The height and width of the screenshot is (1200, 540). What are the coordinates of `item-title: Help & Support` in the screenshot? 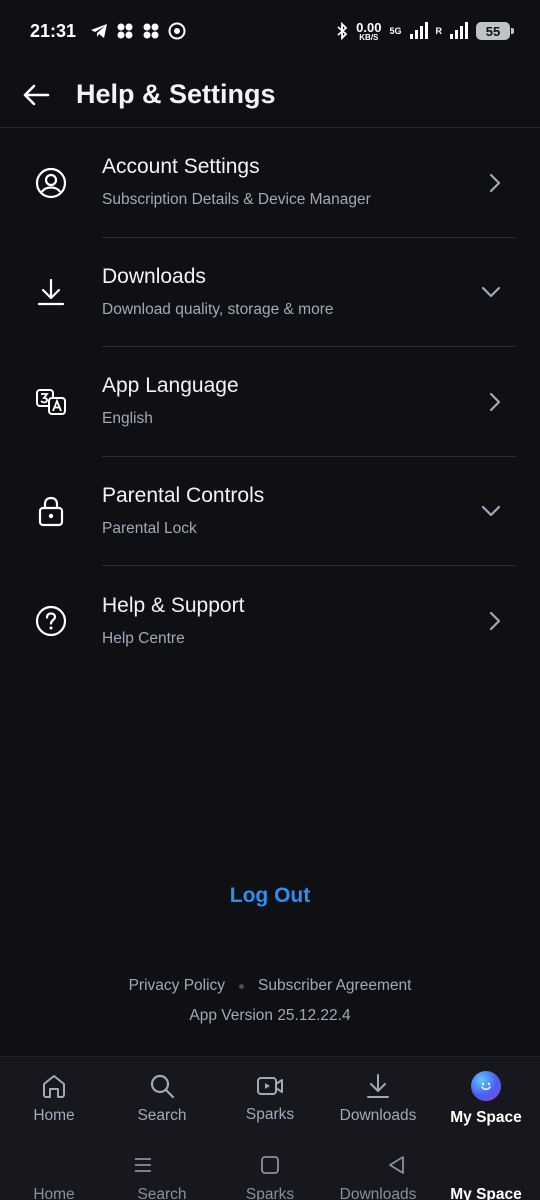 It's located at (173, 605).